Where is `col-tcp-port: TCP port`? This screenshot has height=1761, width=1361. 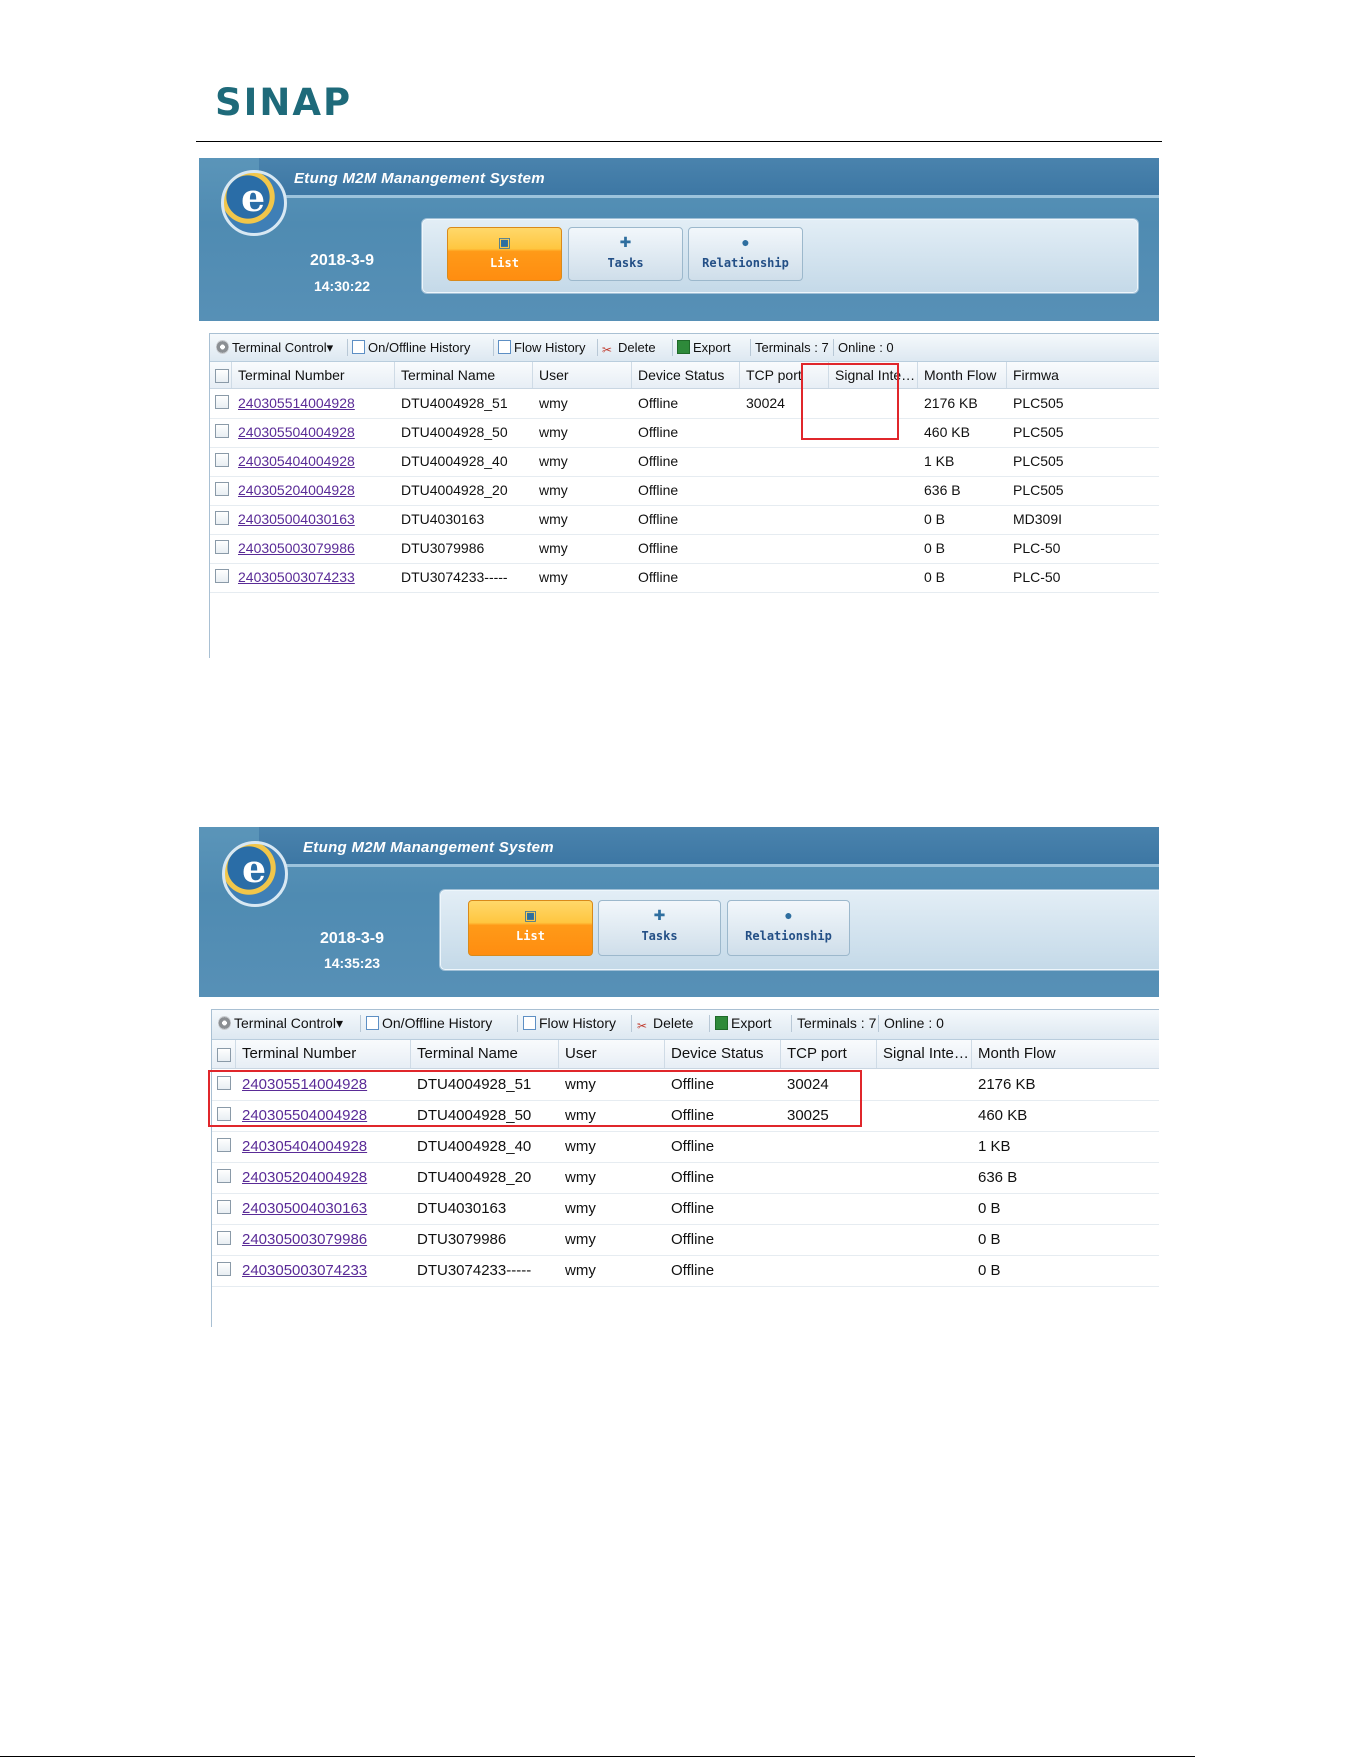
col-tcp-port: TCP port is located at coordinates (829, 1054).